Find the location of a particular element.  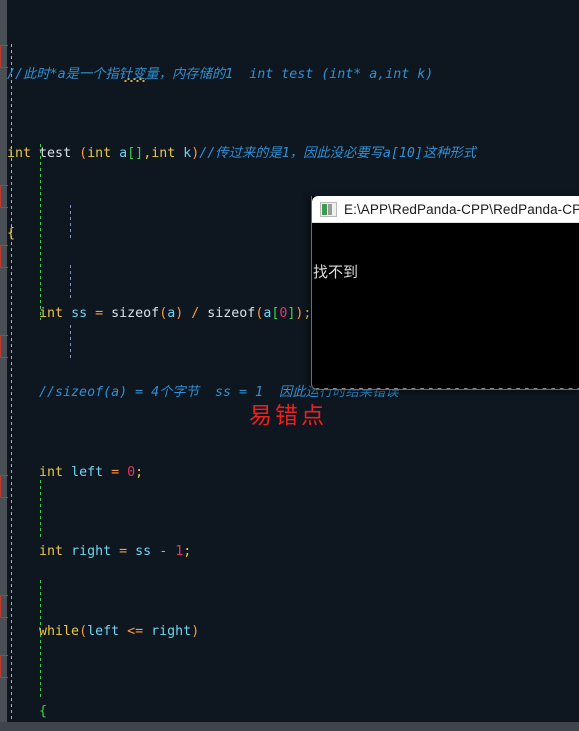

code-line: { is located at coordinates (43, 711).